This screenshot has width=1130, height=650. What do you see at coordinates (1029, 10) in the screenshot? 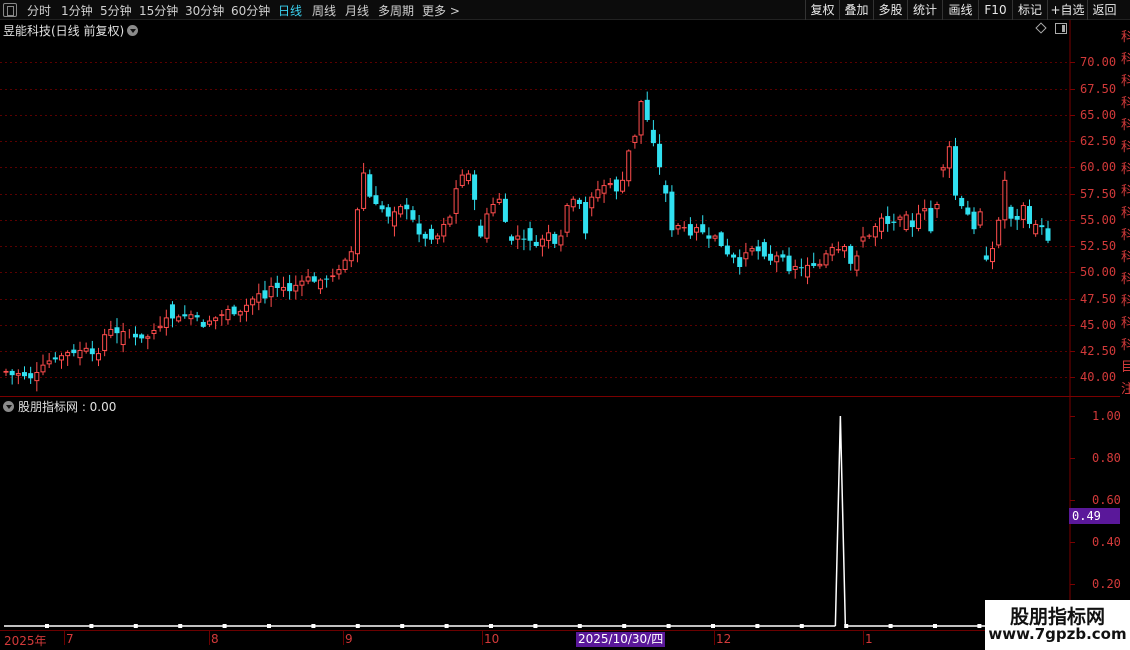
I see `mark-button: 标记` at bounding box center [1029, 10].